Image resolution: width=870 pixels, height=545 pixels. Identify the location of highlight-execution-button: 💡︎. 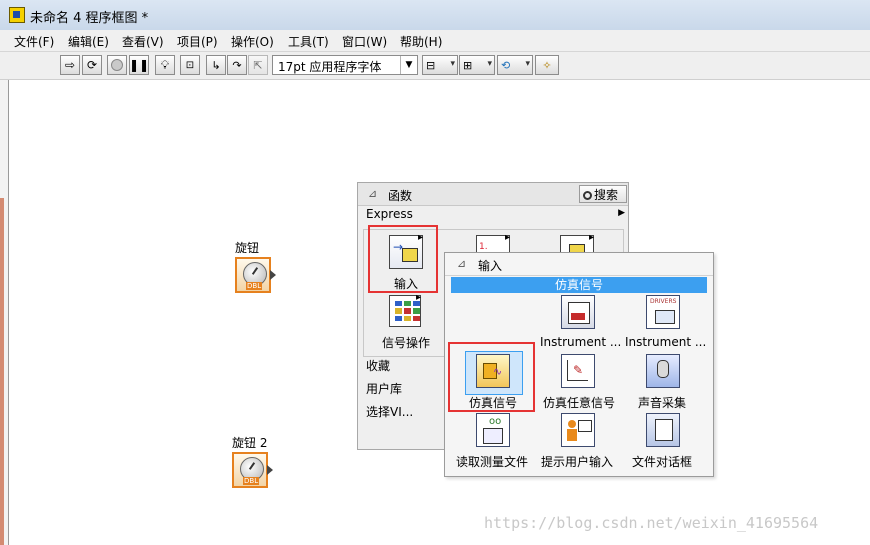
(165, 65).